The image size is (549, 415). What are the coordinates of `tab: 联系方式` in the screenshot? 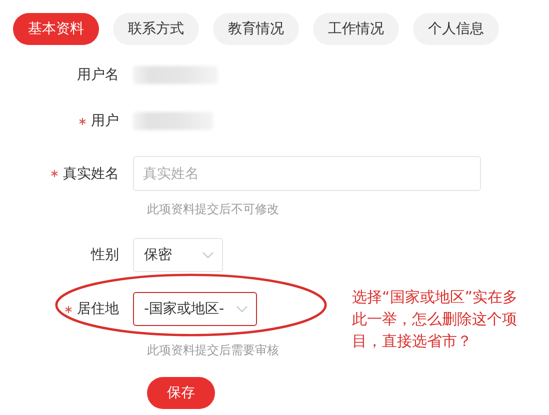 It's located at (156, 29).